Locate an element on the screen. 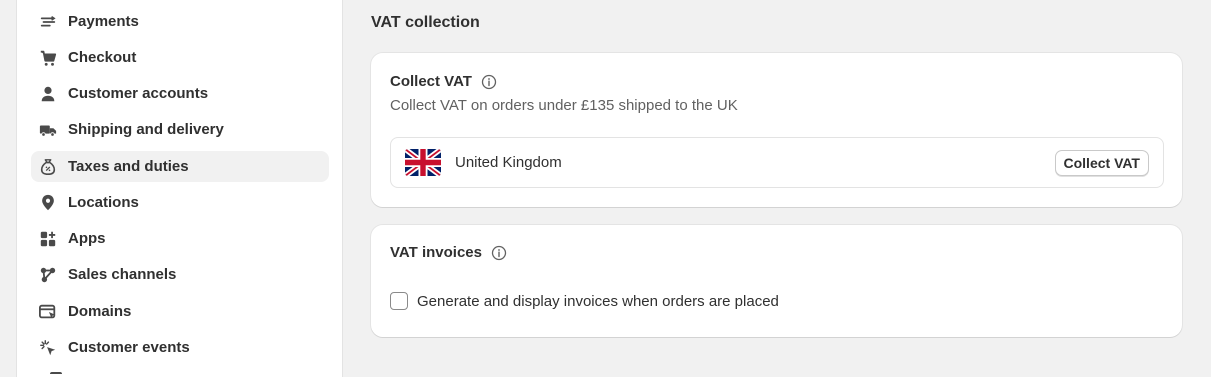 The height and width of the screenshot is (377, 1211). sidebar-item-label: Locations is located at coordinates (103, 202).